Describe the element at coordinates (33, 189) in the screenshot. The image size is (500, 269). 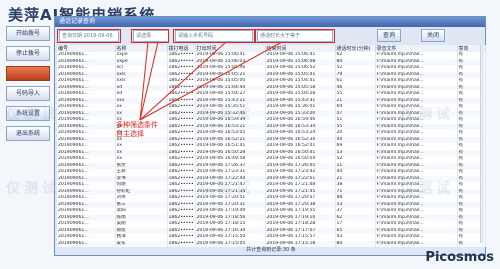
I see `watermark: 仅测试` at that location.